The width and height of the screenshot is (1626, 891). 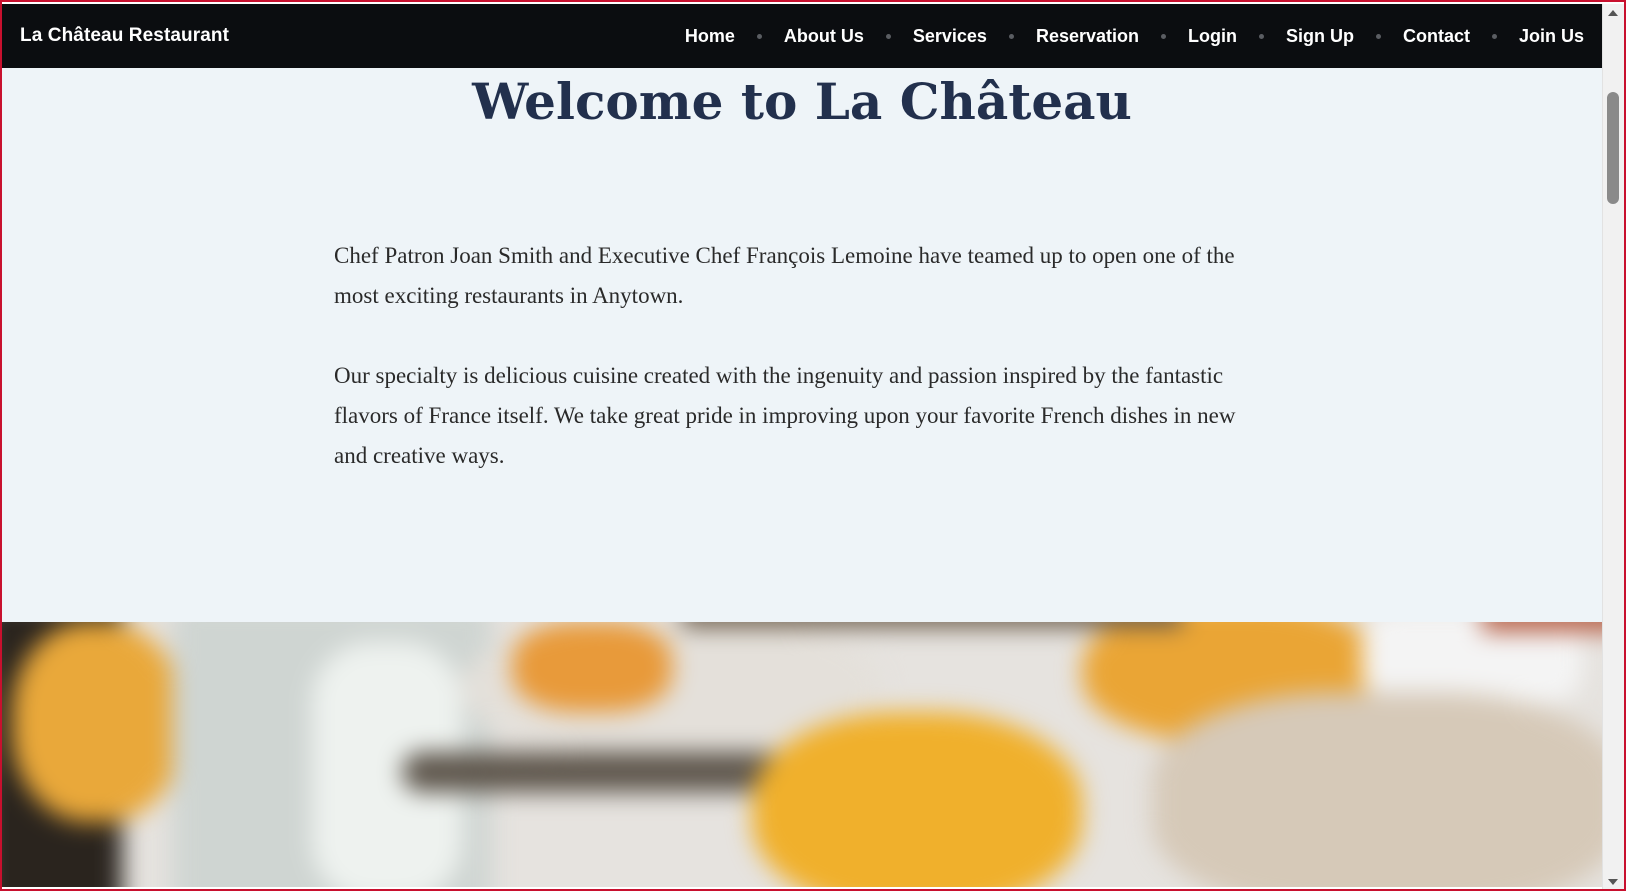 What do you see at coordinates (1613, 882) in the screenshot?
I see `chevron-down-icon` at bounding box center [1613, 882].